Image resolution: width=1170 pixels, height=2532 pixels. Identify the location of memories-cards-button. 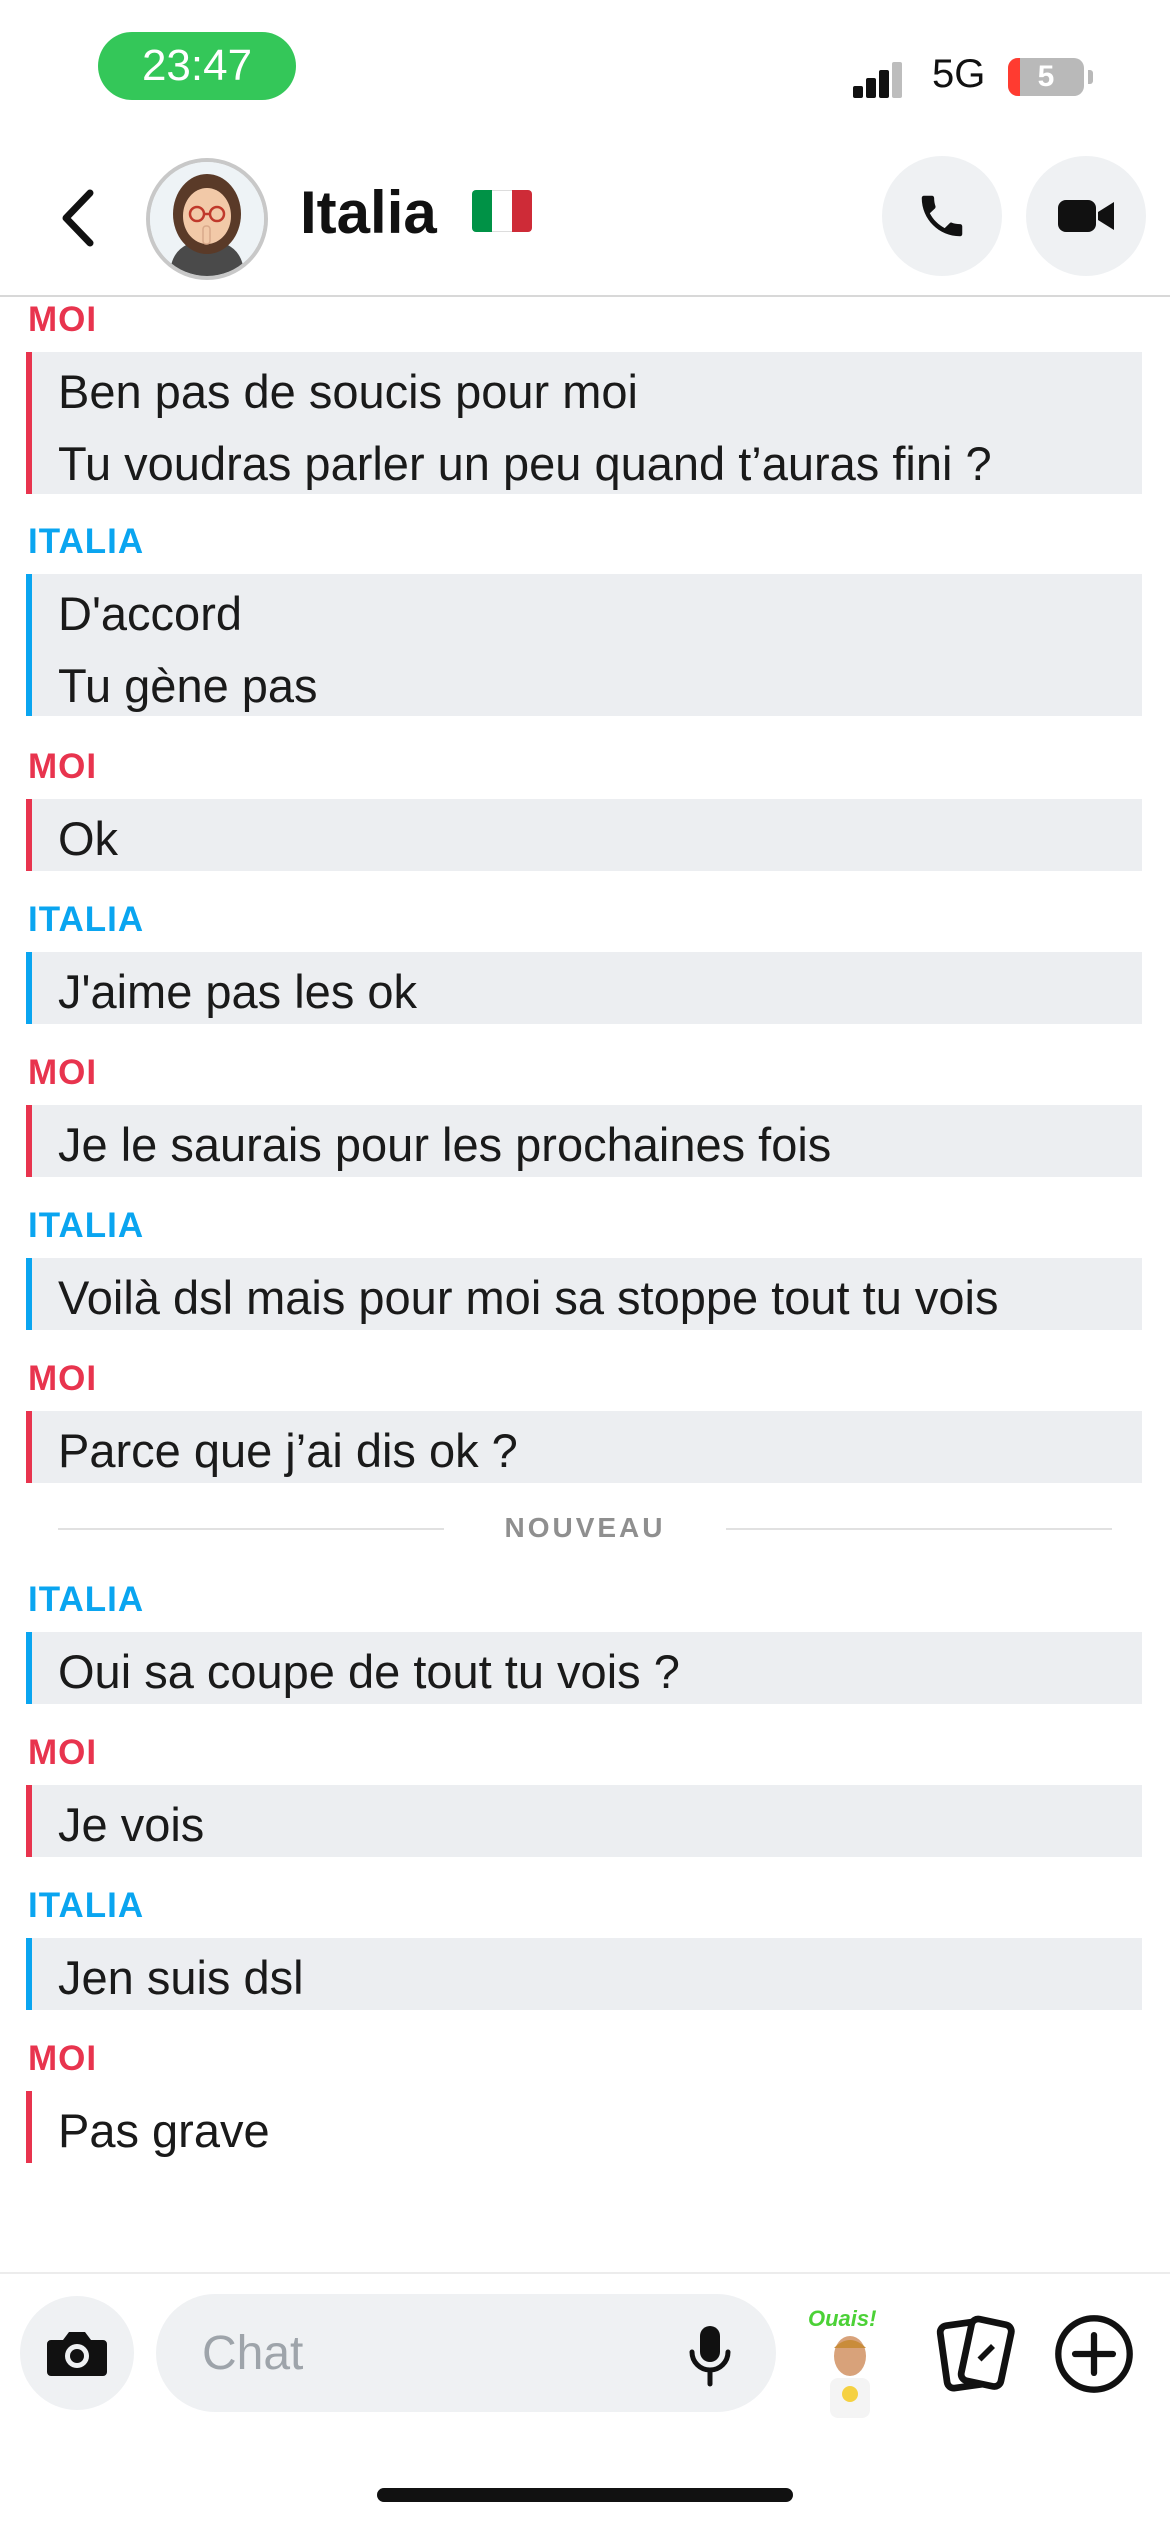
(975, 2355).